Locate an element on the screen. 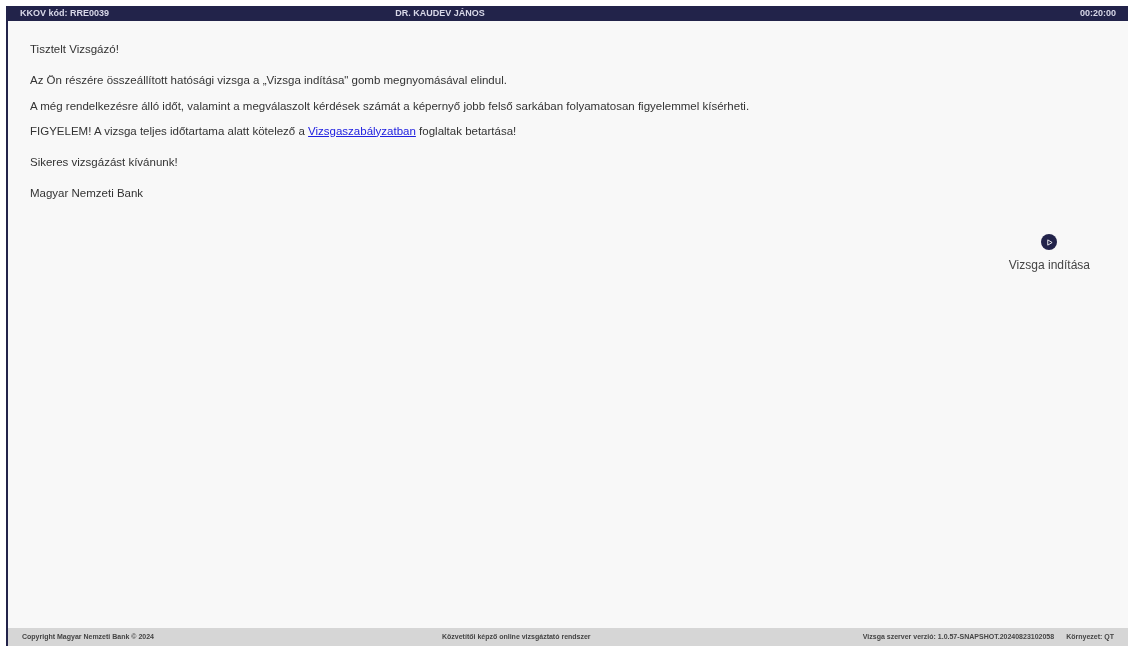  instruction-text: A még rendelkezésre álló időt, valamint a megválaszolt kérdések számát a képernyő jobb felső sarkában folyamatosan figyelemmel kísérheti. is located at coordinates (390, 106).